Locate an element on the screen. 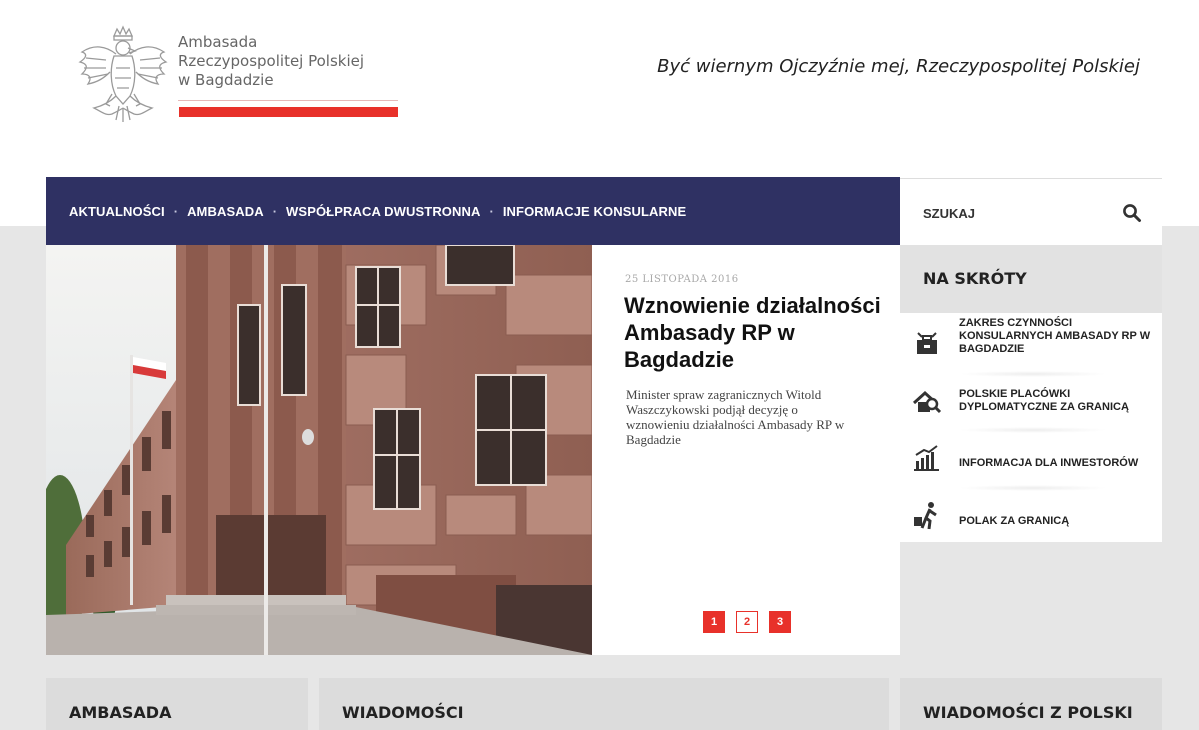 This screenshot has width=1199, height=730. shortcut-label: INFORMACJA DLA INWESTORÓW is located at coordinates (1049, 463).